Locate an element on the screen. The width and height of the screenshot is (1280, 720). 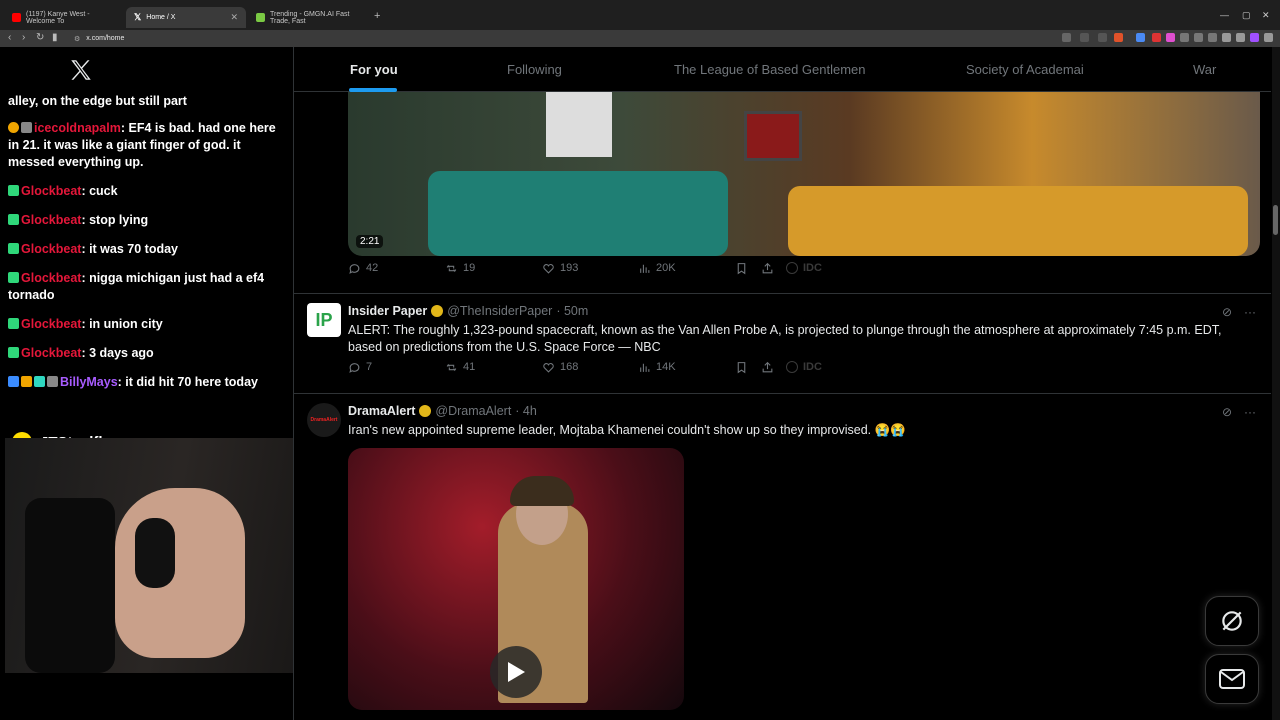
reload-icon: ↻ is located at coordinates (40, 37).